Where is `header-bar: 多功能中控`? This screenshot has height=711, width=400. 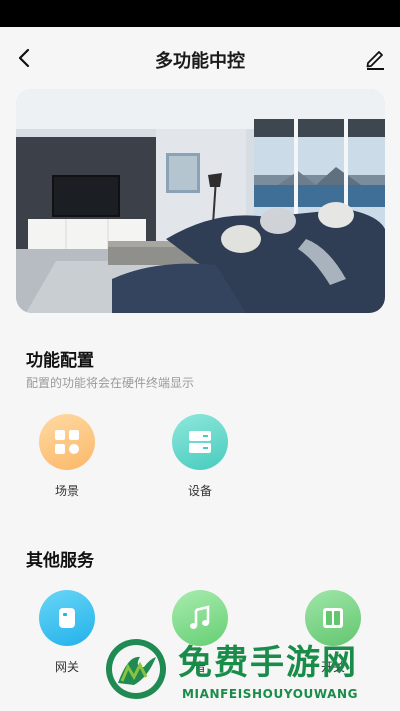
header-bar: 多功能中控 is located at coordinates (200, 59).